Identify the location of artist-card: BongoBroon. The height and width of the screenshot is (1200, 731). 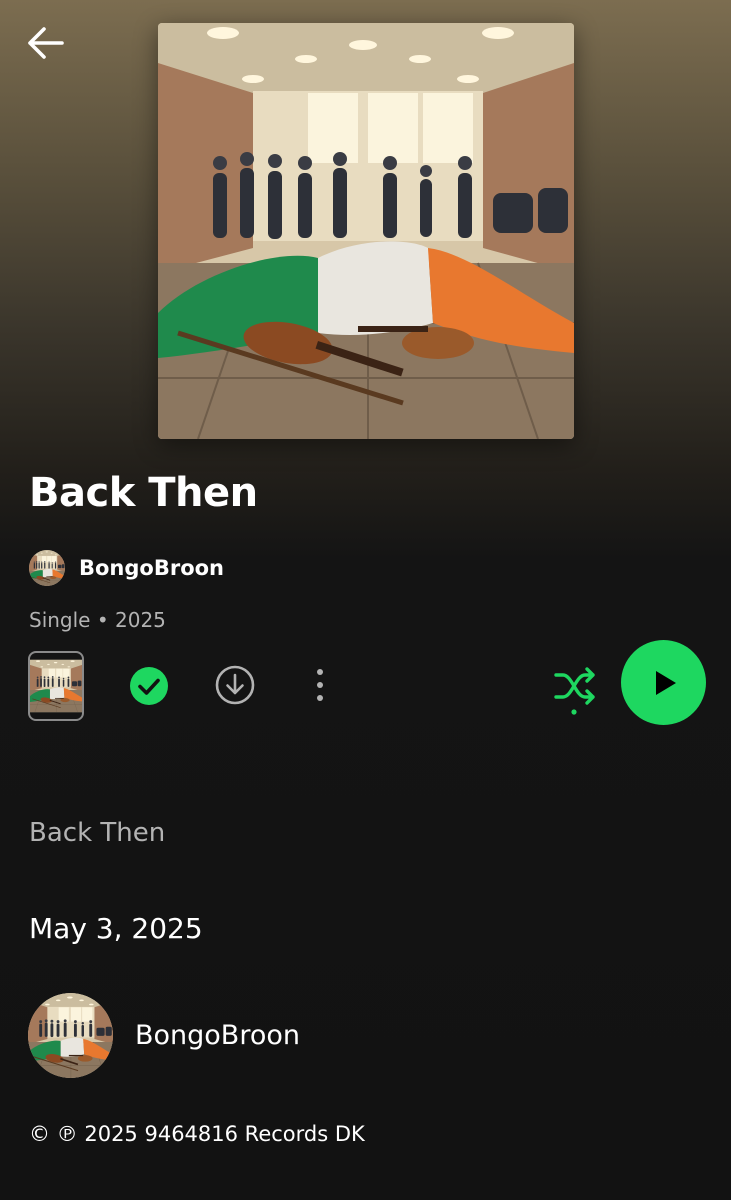
(164, 1035).